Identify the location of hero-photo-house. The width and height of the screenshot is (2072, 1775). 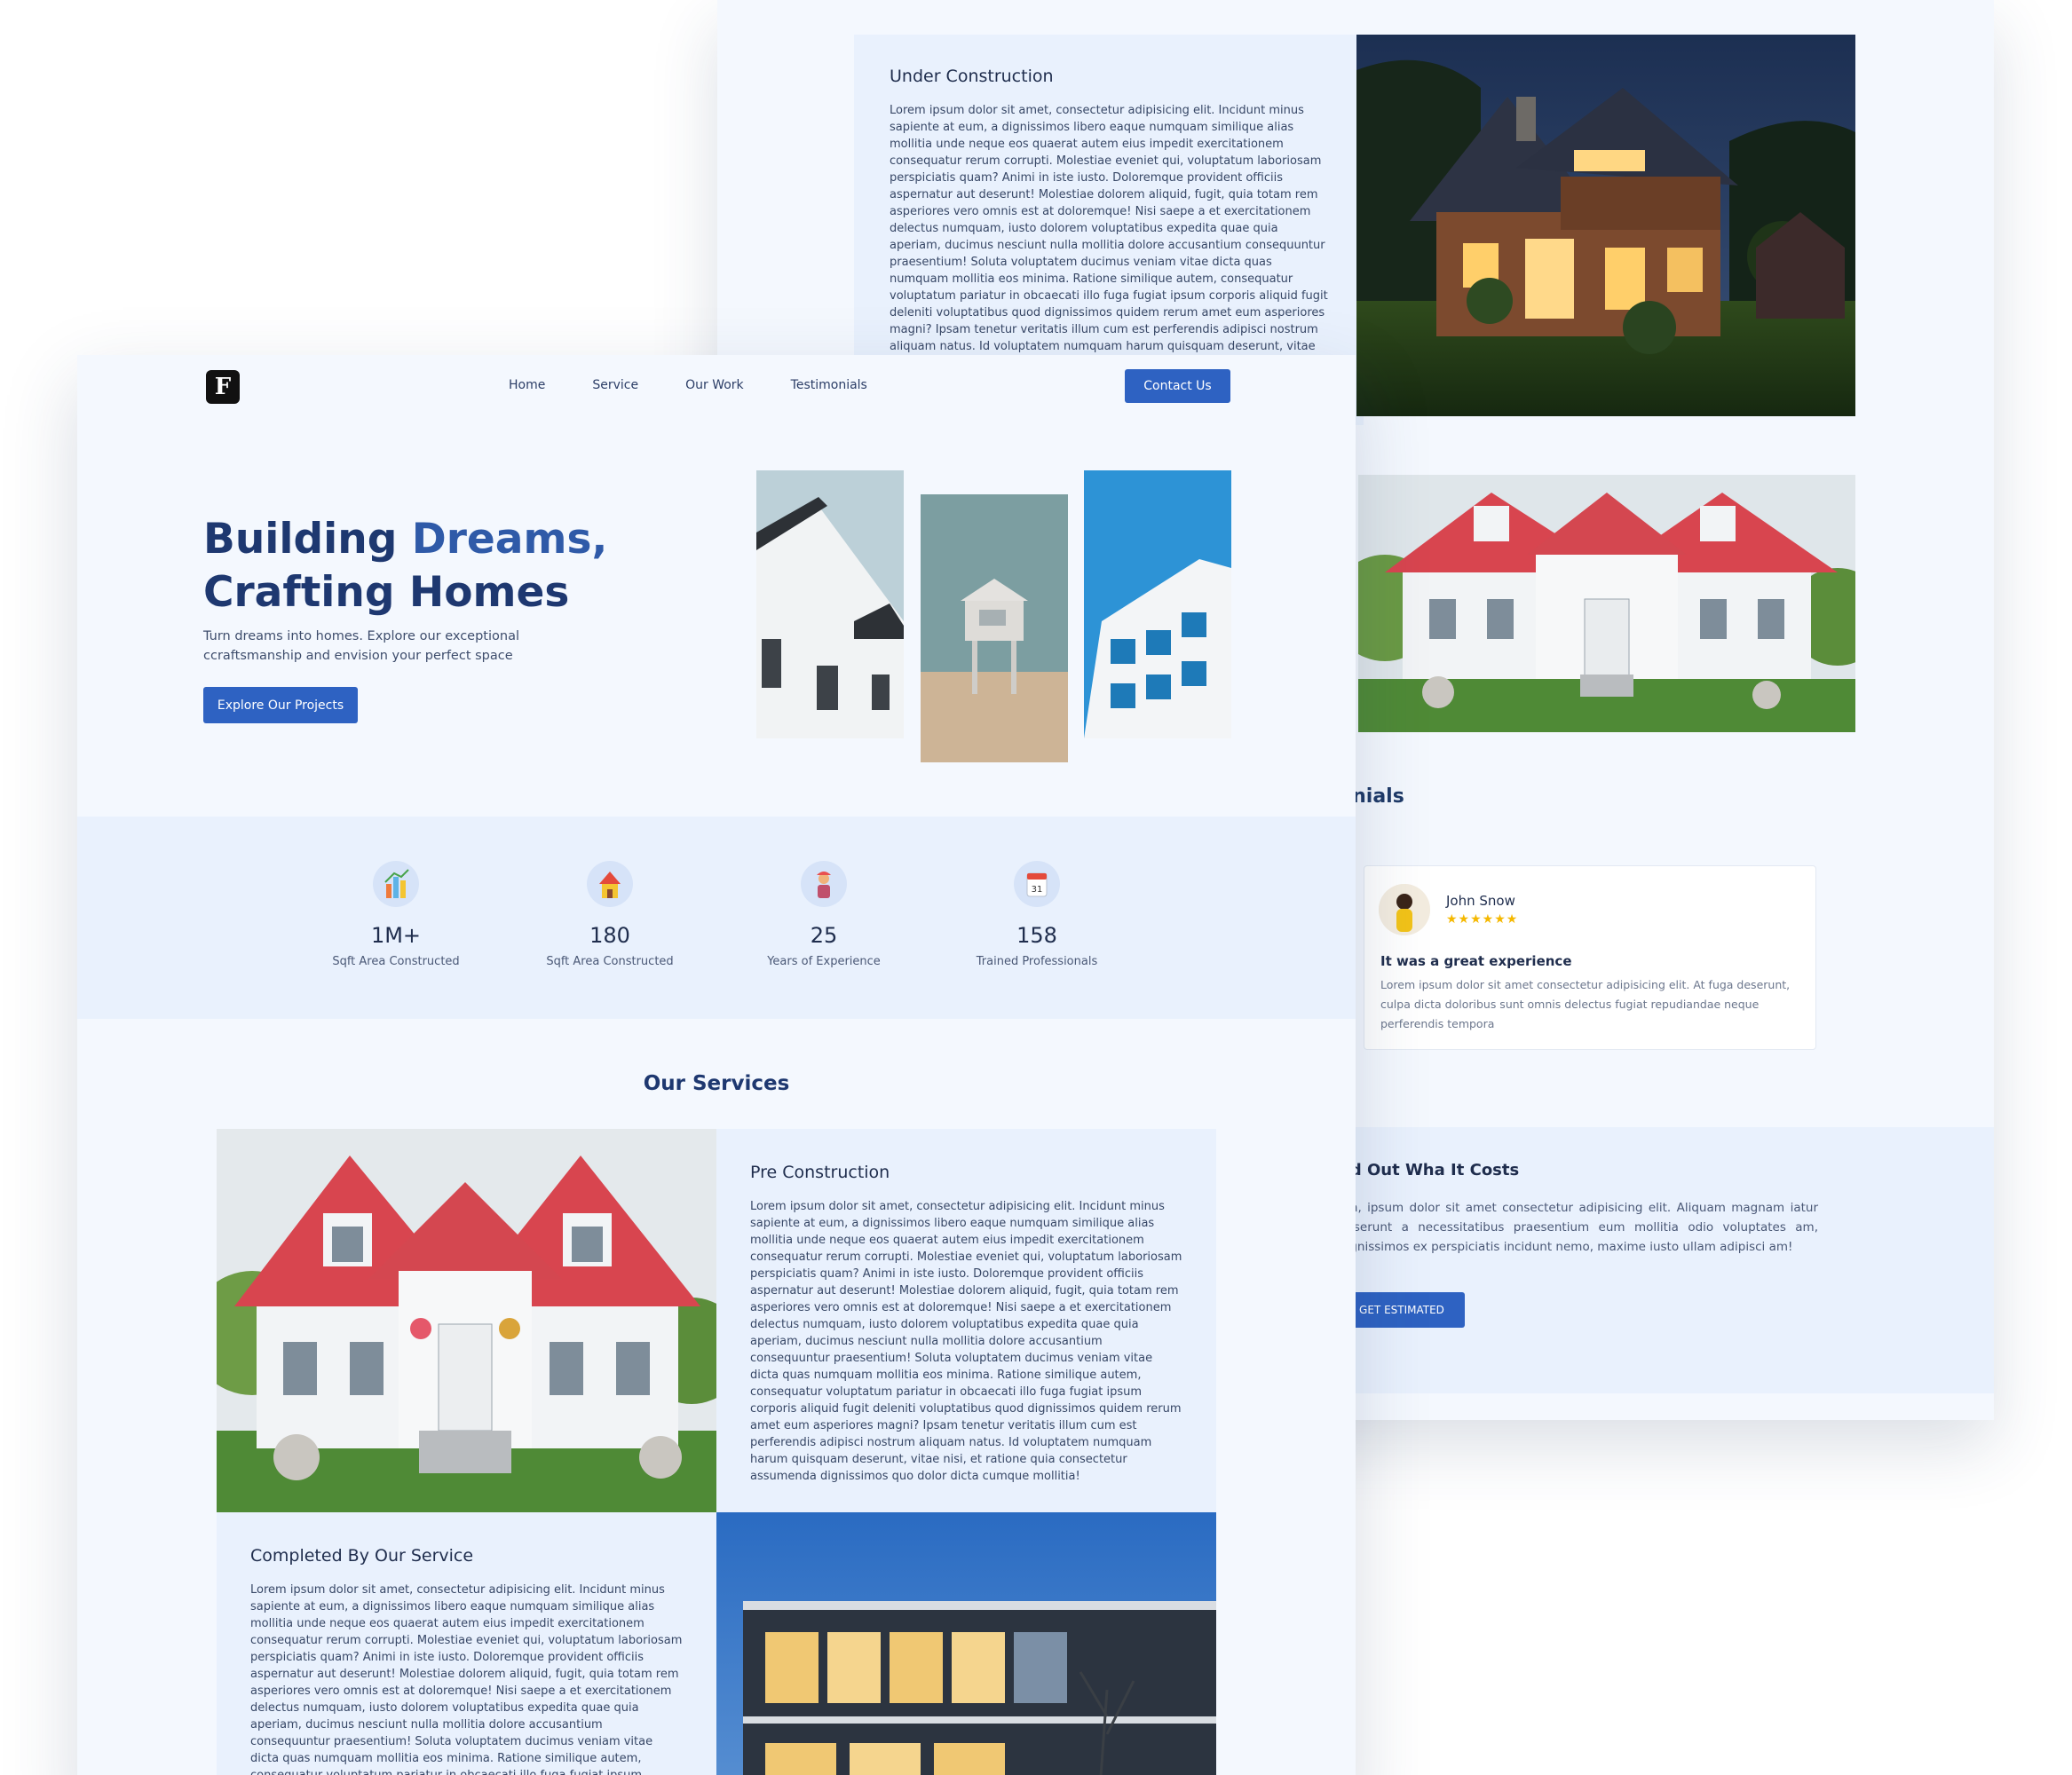
(830, 604).